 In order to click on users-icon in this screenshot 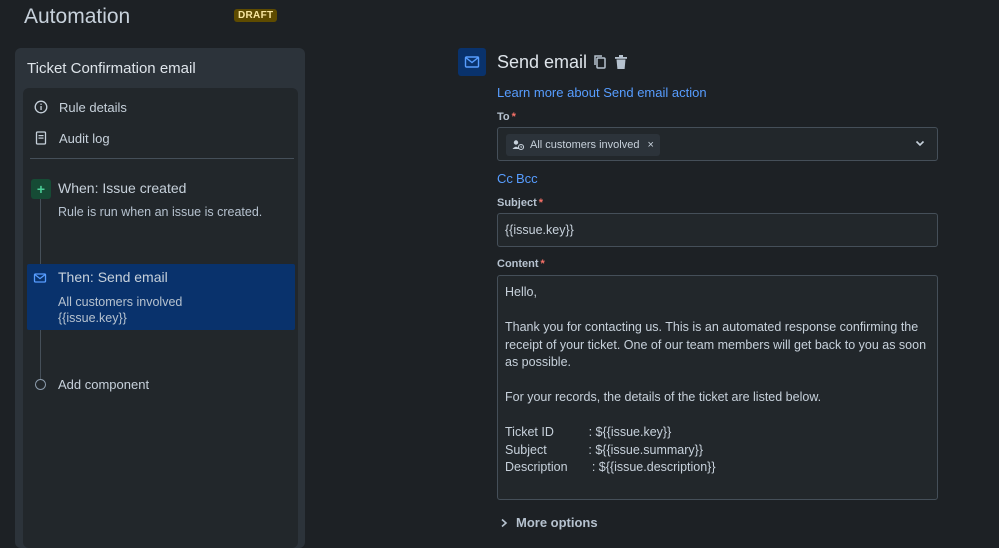, I will do `click(518, 145)`.